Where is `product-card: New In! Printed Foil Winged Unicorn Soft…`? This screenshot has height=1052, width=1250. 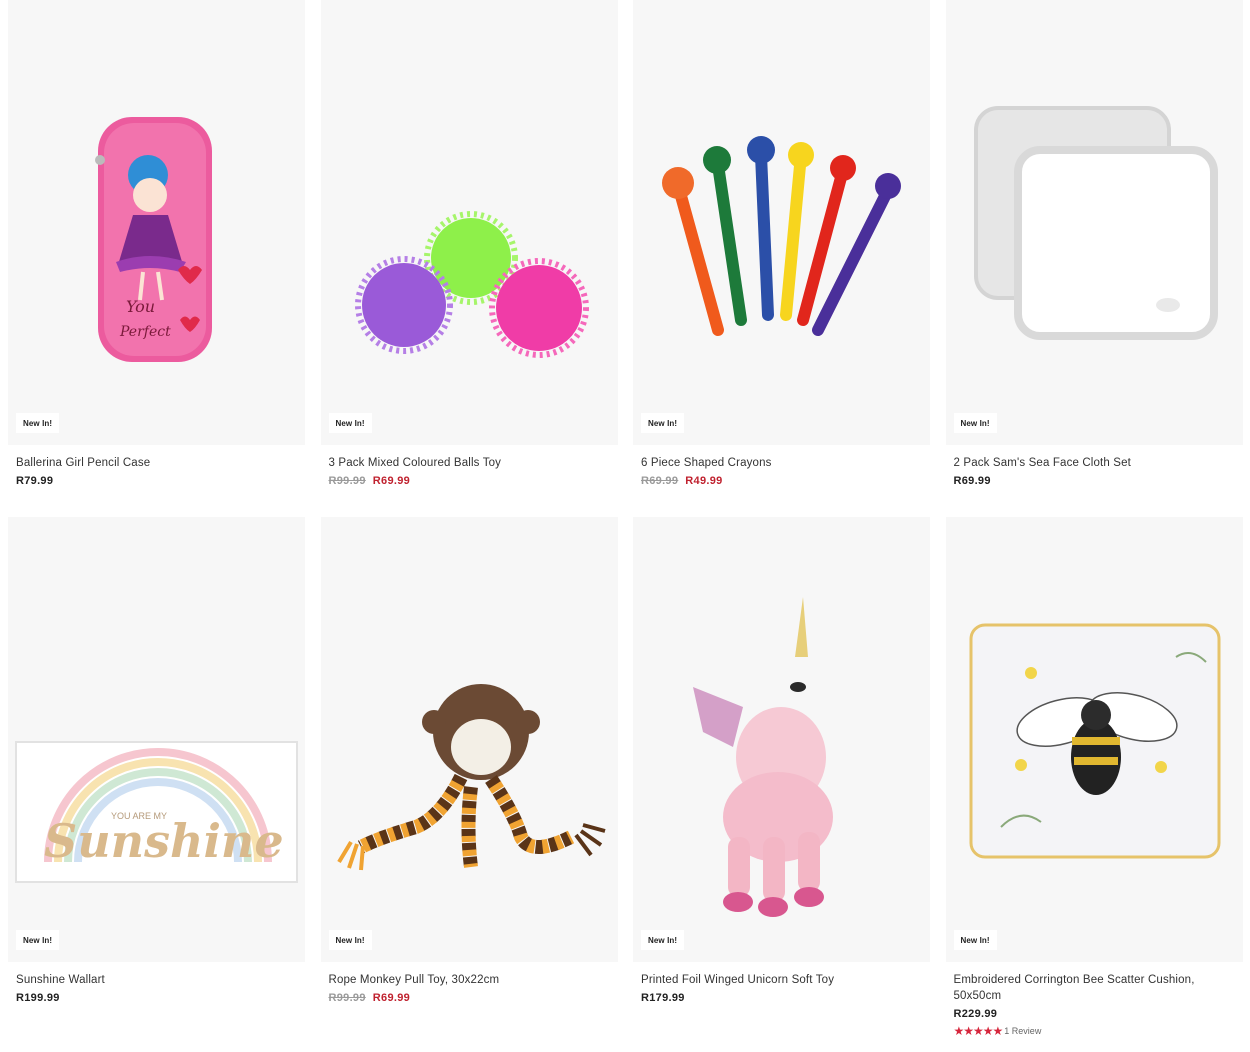 product-card: New In! Printed Foil Winged Unicorn Soft… is located at coordinates (781, 775).